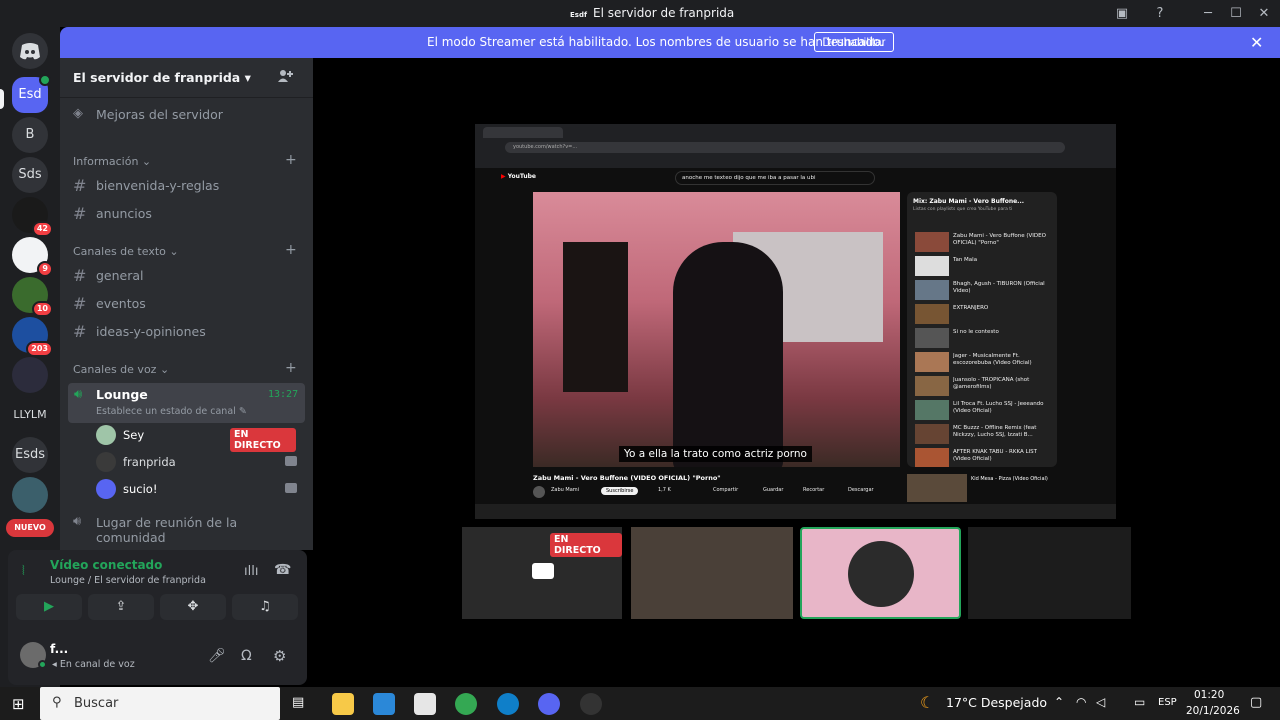  Describe the element at coordinates (1213, 711) in the screenshot. I see `clock-date: 20/1/2026` at that location.